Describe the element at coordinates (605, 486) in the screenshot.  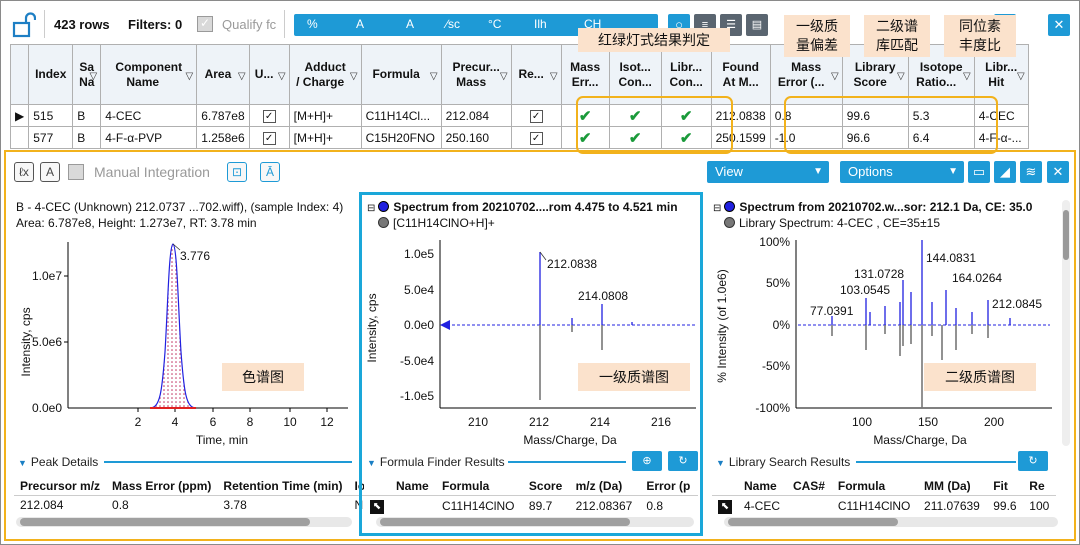
I see `col-mz: m/z (Da)` at that location.